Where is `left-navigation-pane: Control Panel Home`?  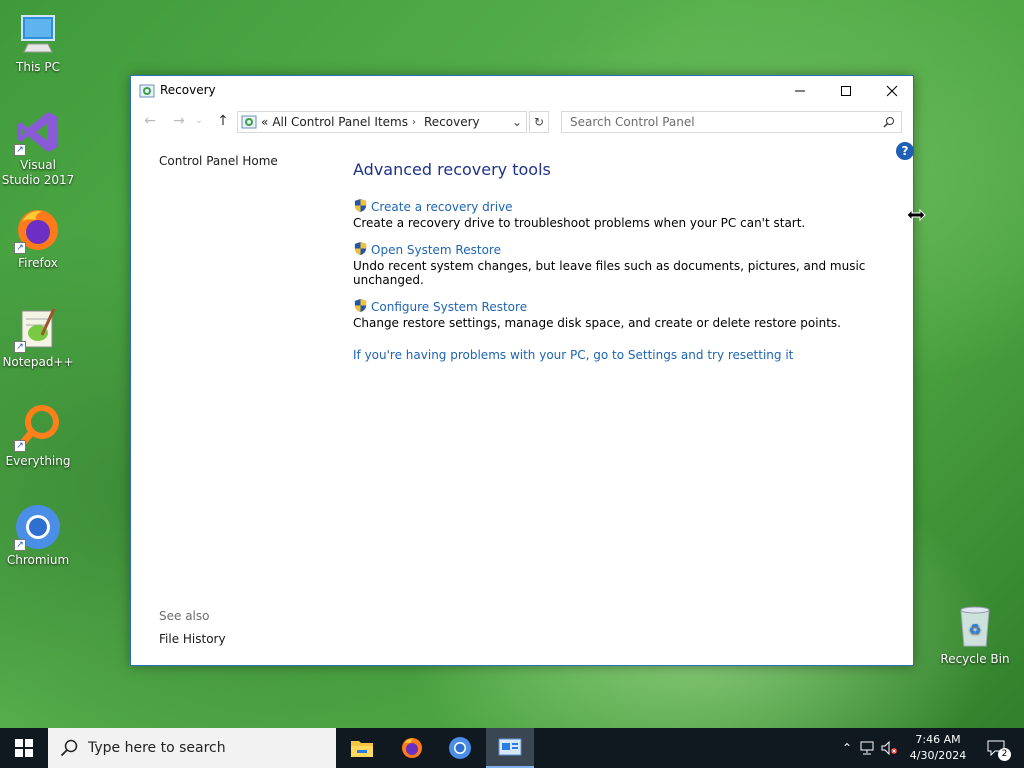 left-navigation-pane: Control Panel Home is located at coordinates (218, 161).